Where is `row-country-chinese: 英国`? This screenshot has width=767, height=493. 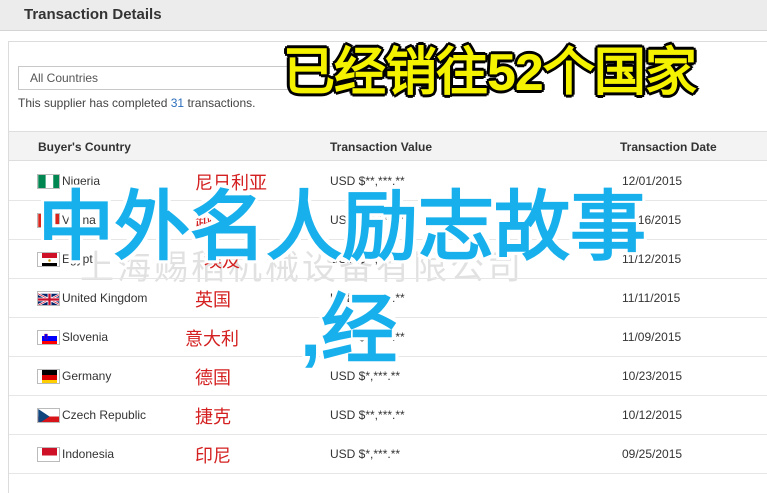
row-country-chinese: 英国 is located at coordinates (213, 300).